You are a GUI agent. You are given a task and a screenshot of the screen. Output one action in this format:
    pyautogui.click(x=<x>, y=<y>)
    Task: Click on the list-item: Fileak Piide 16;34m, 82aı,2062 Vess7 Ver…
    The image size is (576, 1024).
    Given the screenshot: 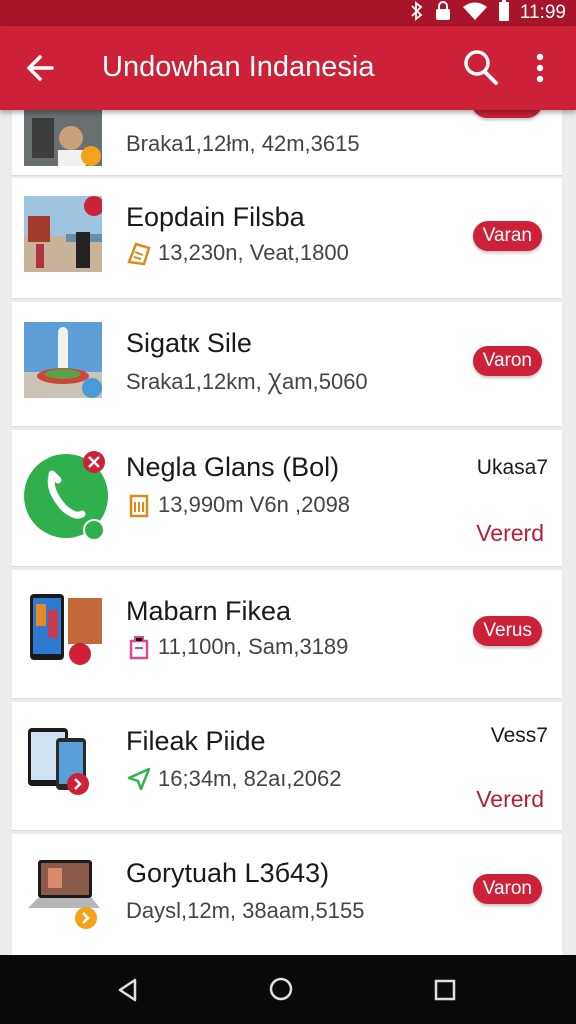 What is the action you would take?
    pyautogui.click(x=287, y=766)
    